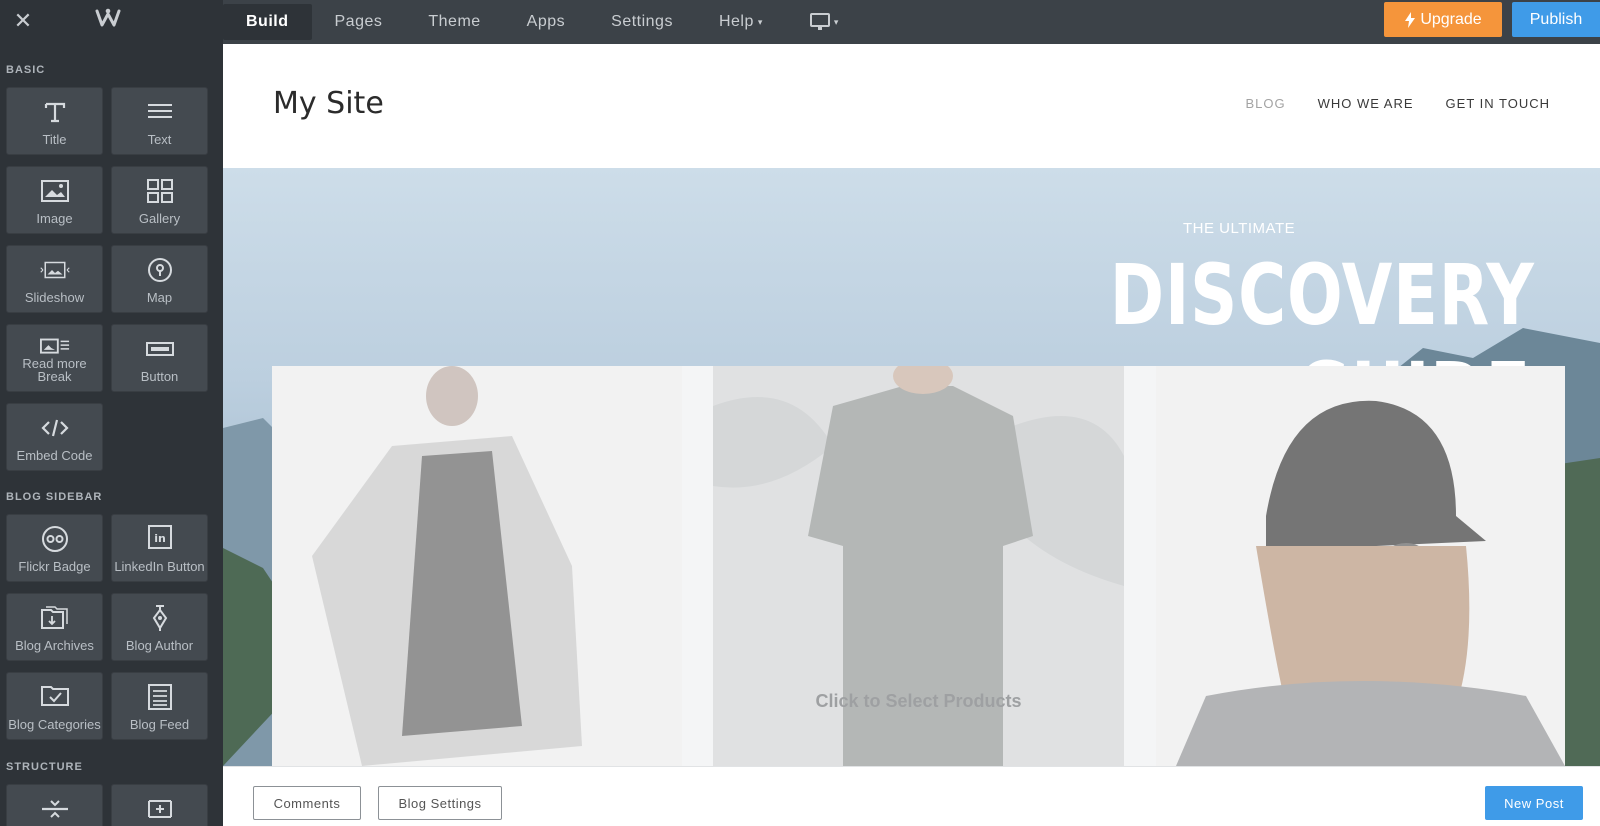 Image resolution: width=1600 pixels, height=826 pixels. I want to click on tile-label: Embed Code, so click(54, 455).